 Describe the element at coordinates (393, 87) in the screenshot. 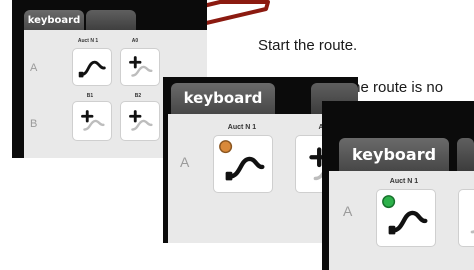

I see `step-caption: The route is no` at that location.